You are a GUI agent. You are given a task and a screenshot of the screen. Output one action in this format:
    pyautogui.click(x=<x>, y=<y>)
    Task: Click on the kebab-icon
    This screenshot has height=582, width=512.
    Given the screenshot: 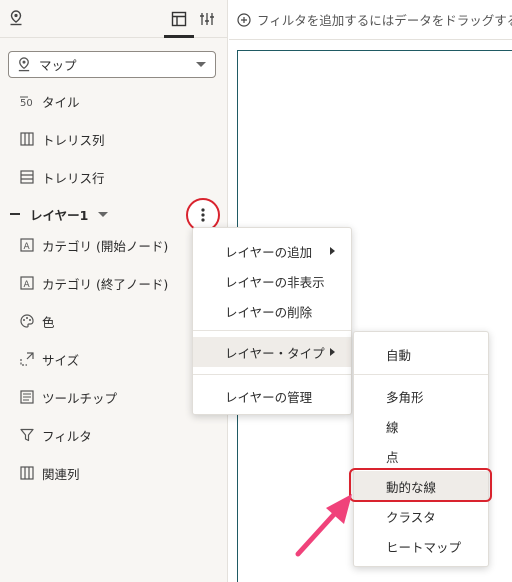 What is the action you would take?
    pyautogui.click(x=203, y=215)
    